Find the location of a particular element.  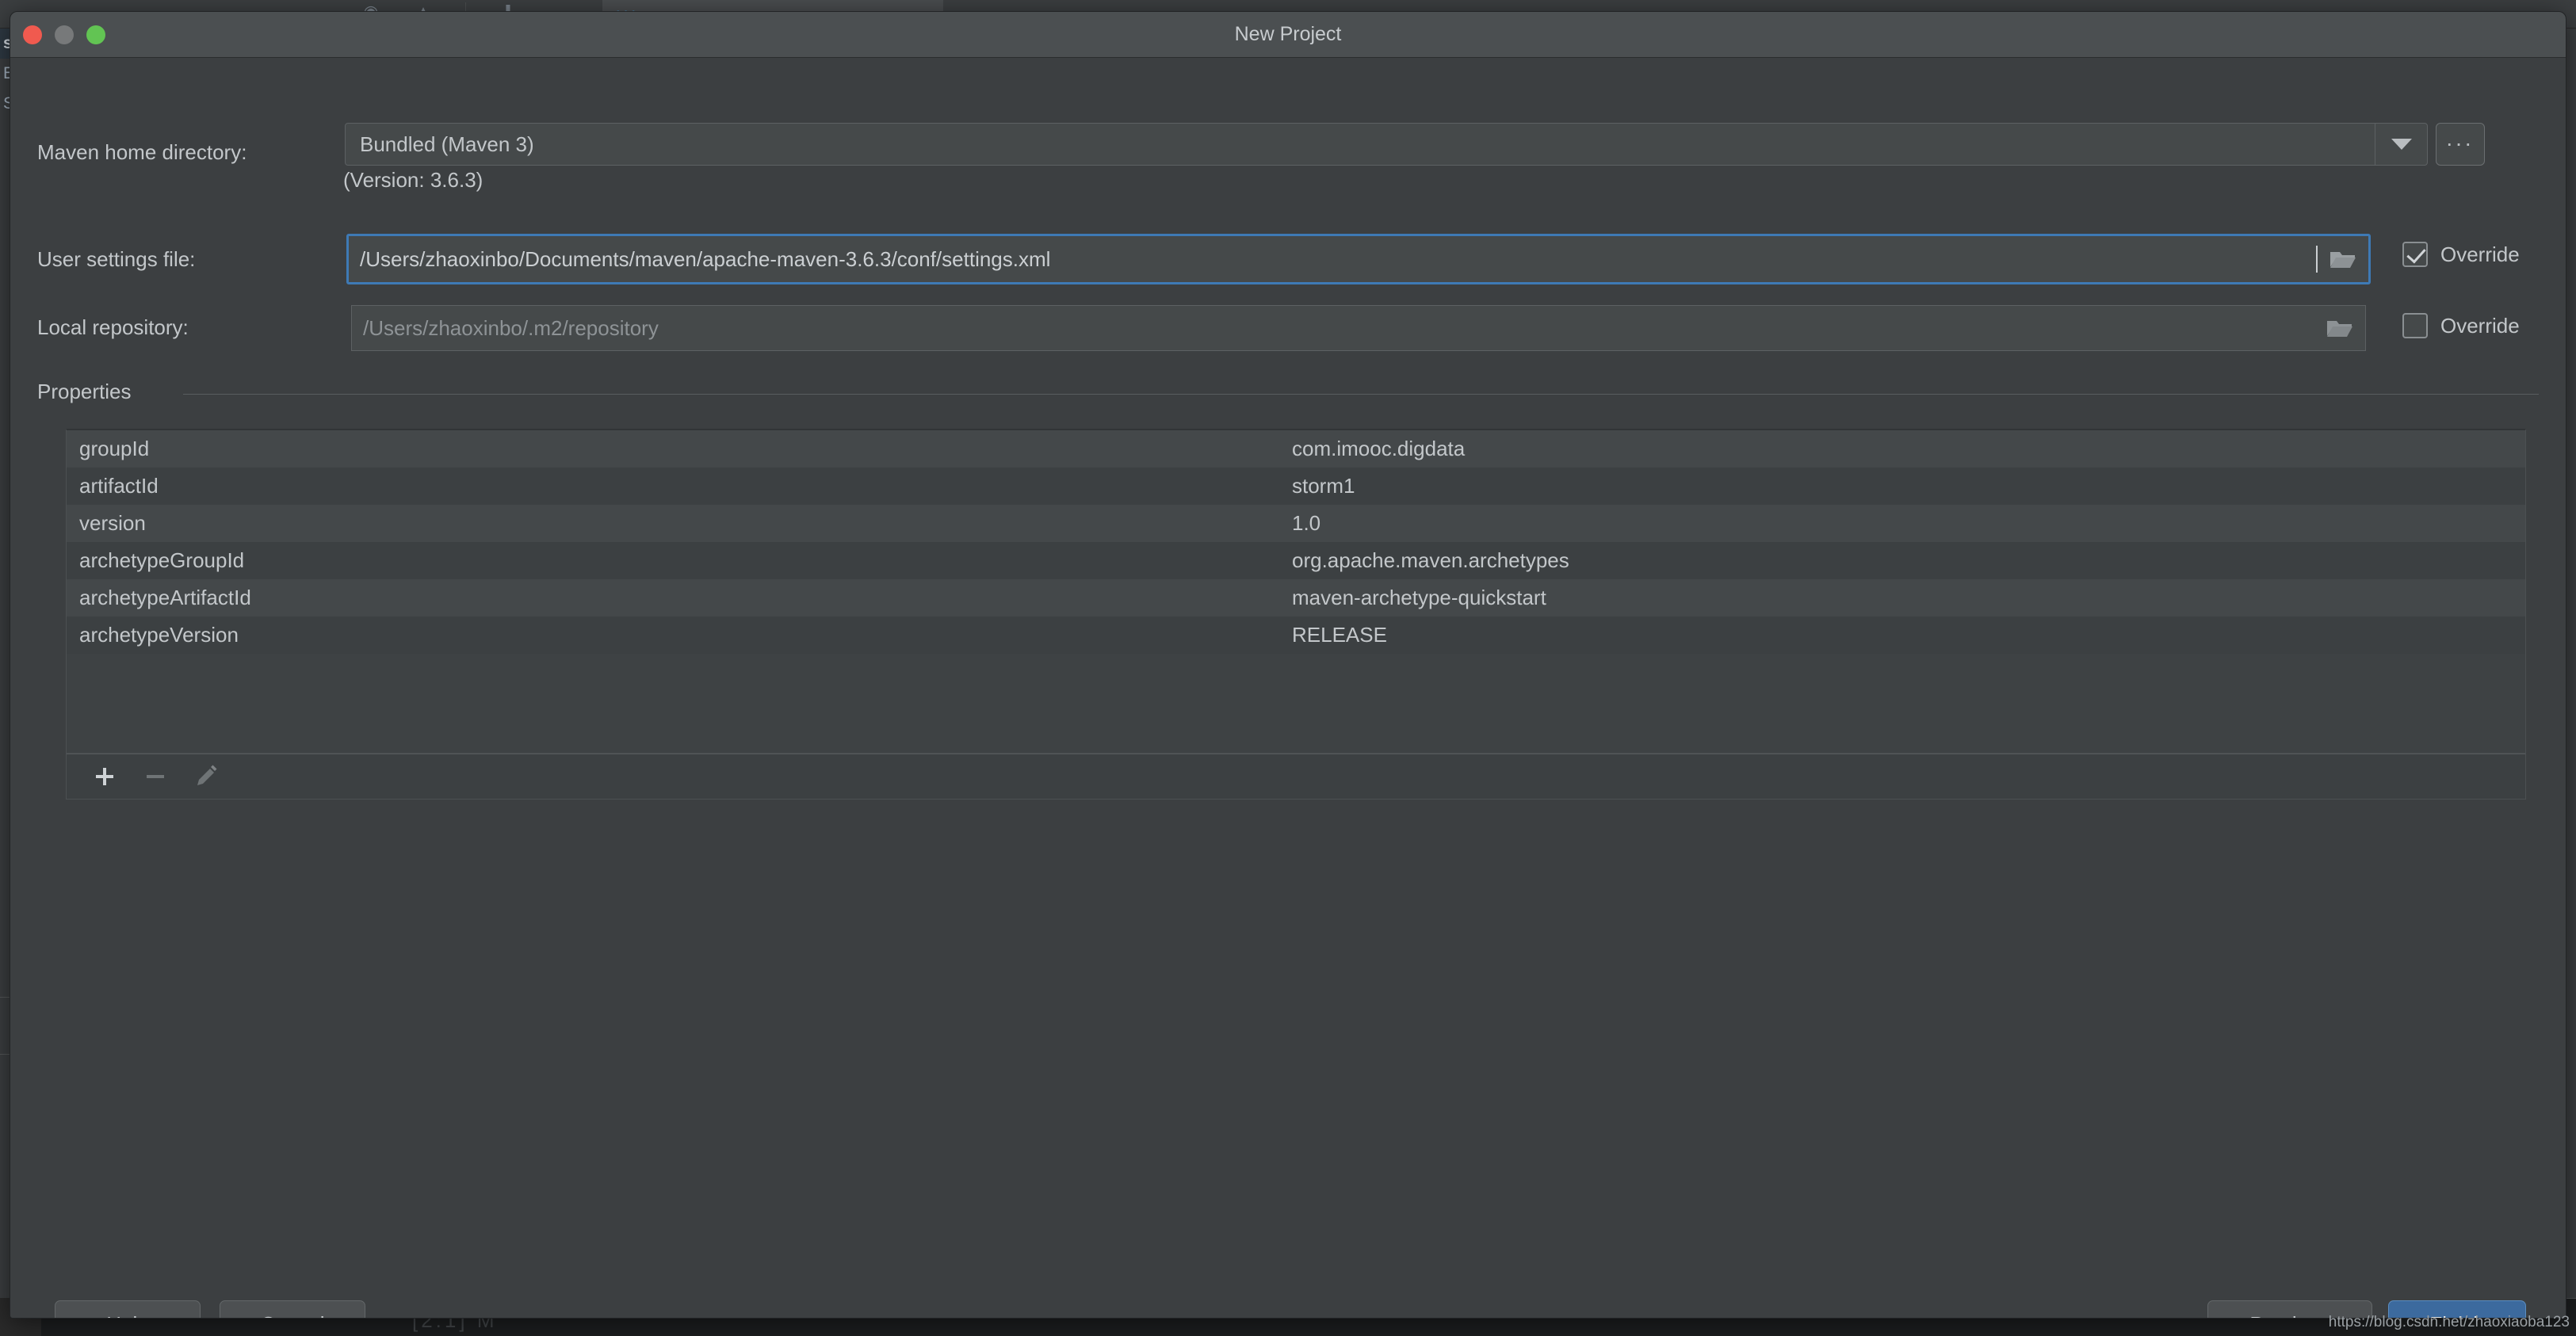

property-value: RELEASE is located at coordinates (1339, 635).